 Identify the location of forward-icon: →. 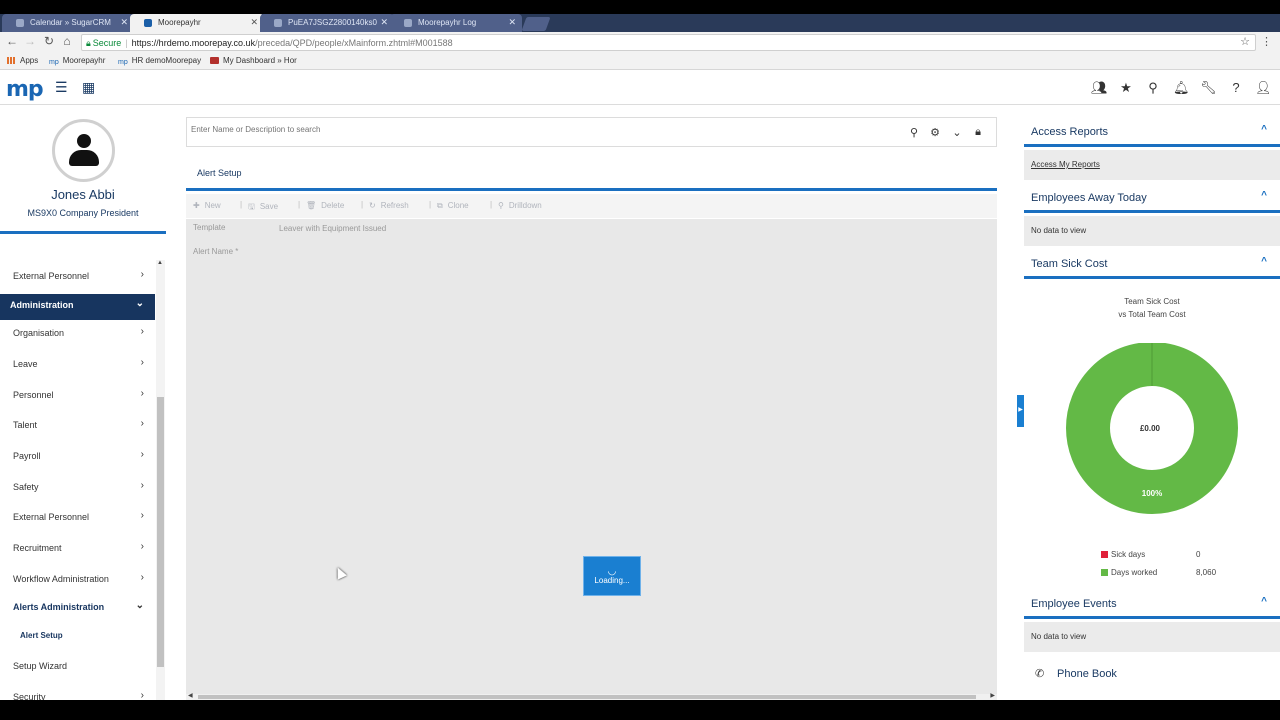
(30, 41).